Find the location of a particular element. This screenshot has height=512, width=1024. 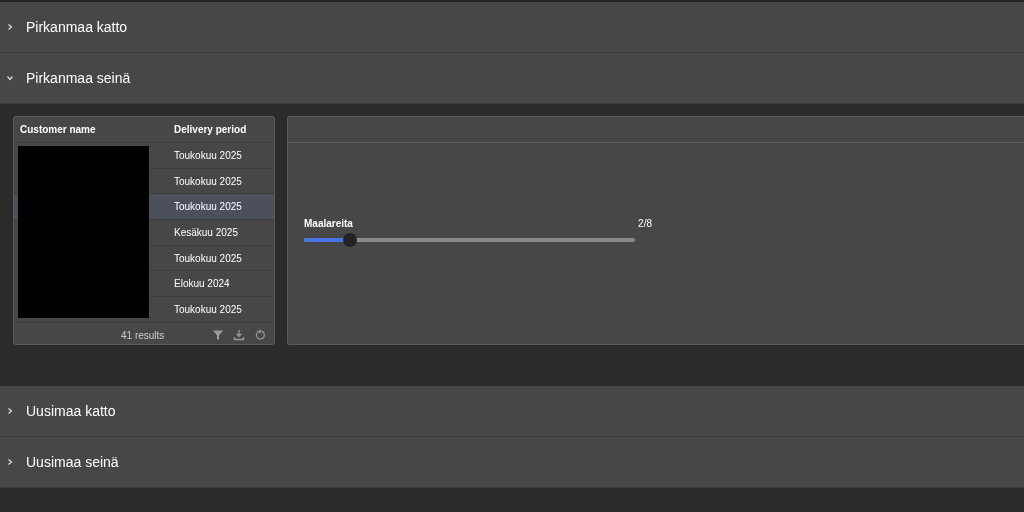

column-header: Customer name is located at coordinates (58, 130).